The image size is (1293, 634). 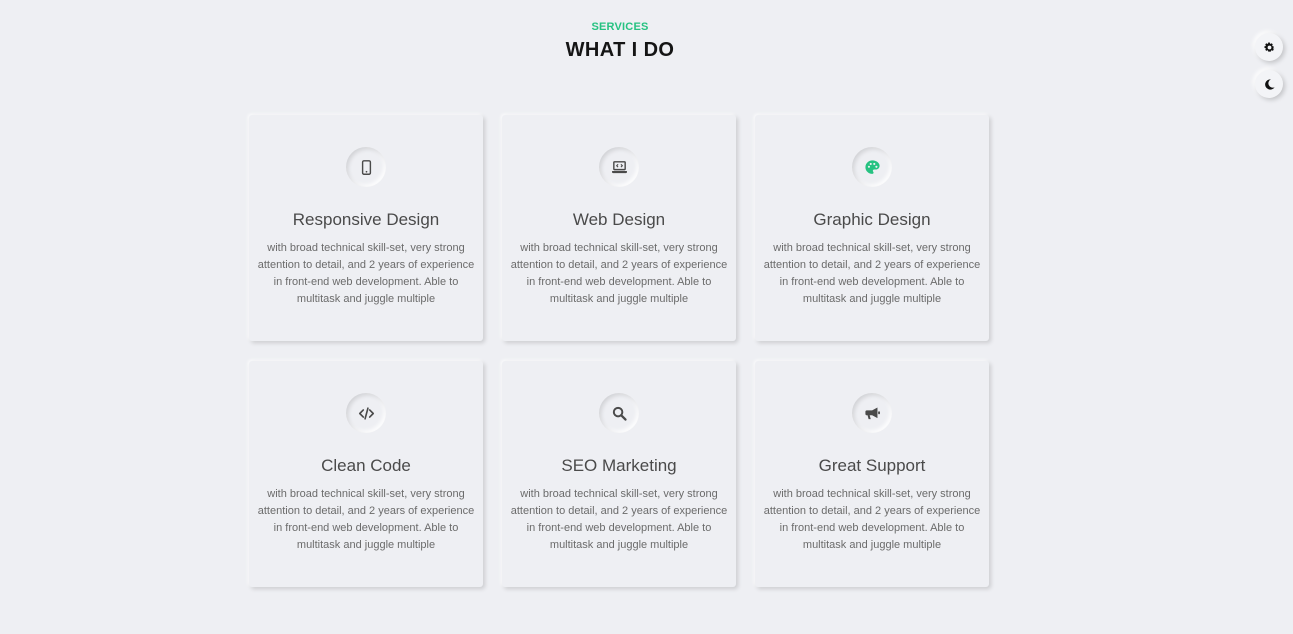 I want to click on theme-toggle-button, so click(x=1269, y=84).